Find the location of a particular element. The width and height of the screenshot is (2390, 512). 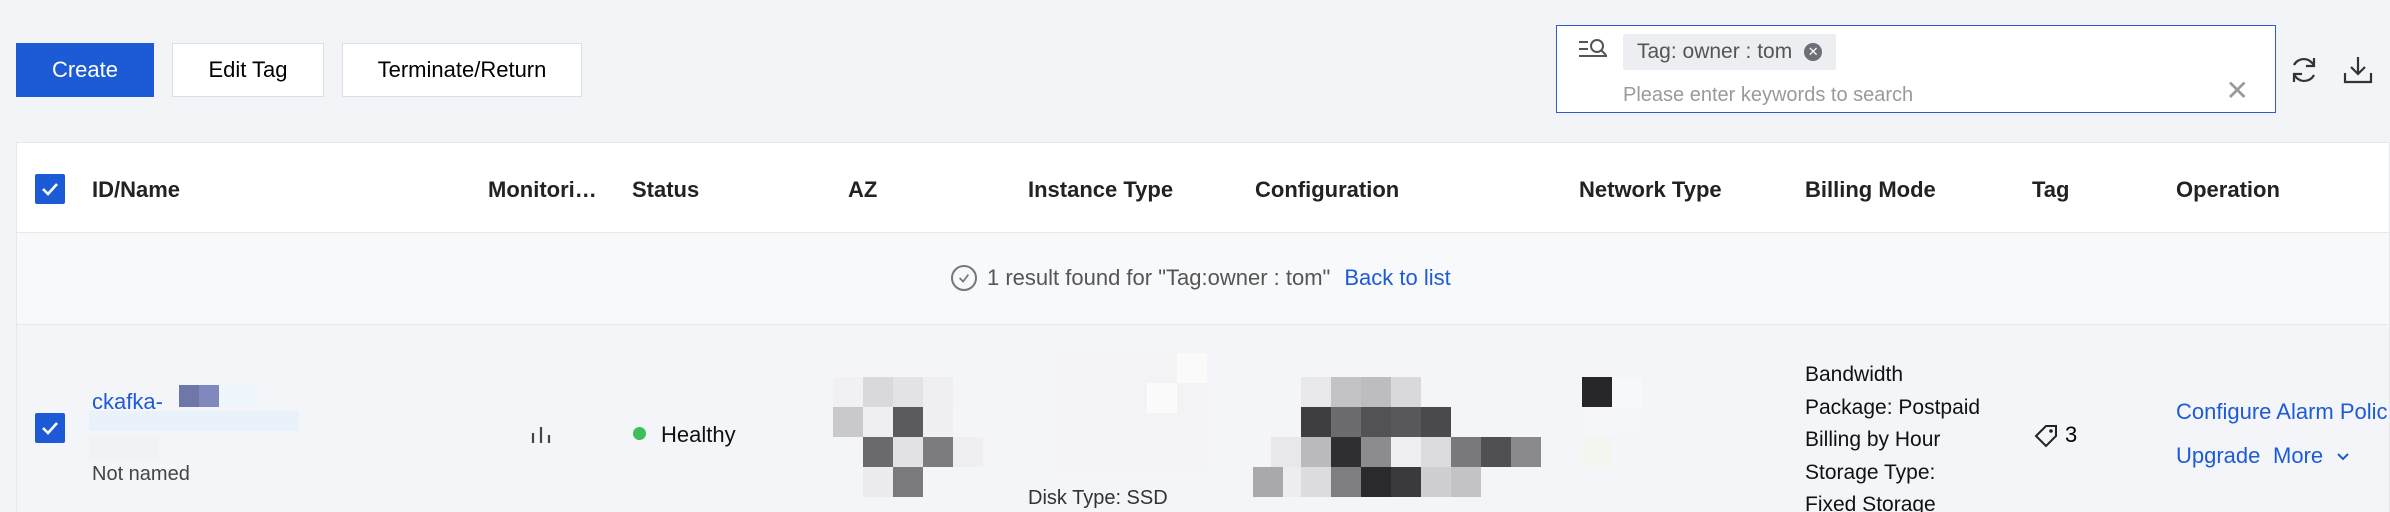

billing-line: Billing by Hour is located at coordinates (1873, 439).